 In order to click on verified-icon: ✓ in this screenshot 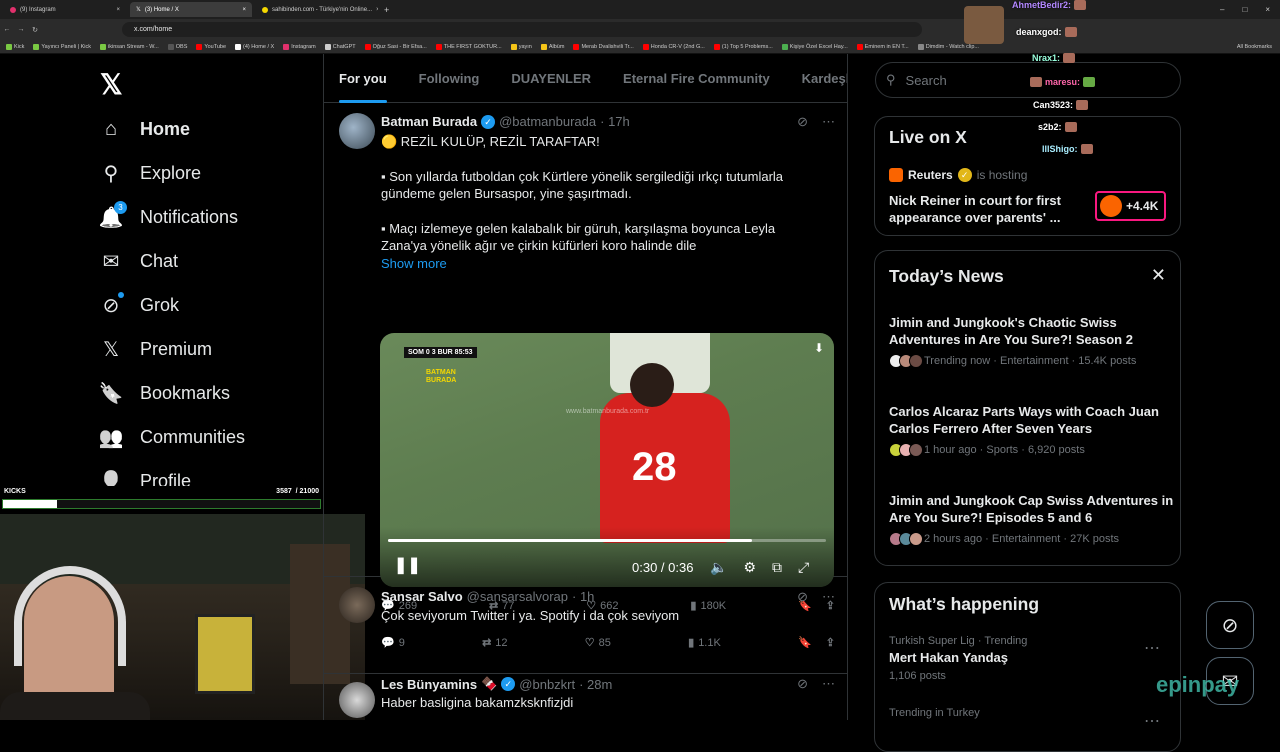, I will do `click(508, 684)`.